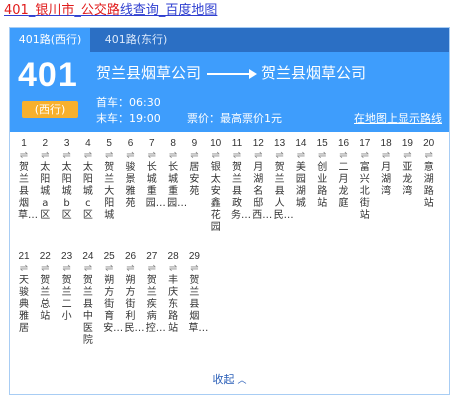 This screenshot has width=459, height=400. I want to click on stop-number: 11, so click(237, 143).